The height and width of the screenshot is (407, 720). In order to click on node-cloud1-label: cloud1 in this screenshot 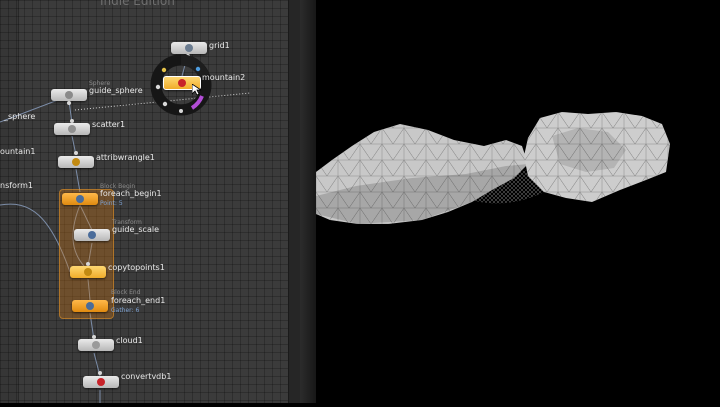, I will do `click(129, 340)`.